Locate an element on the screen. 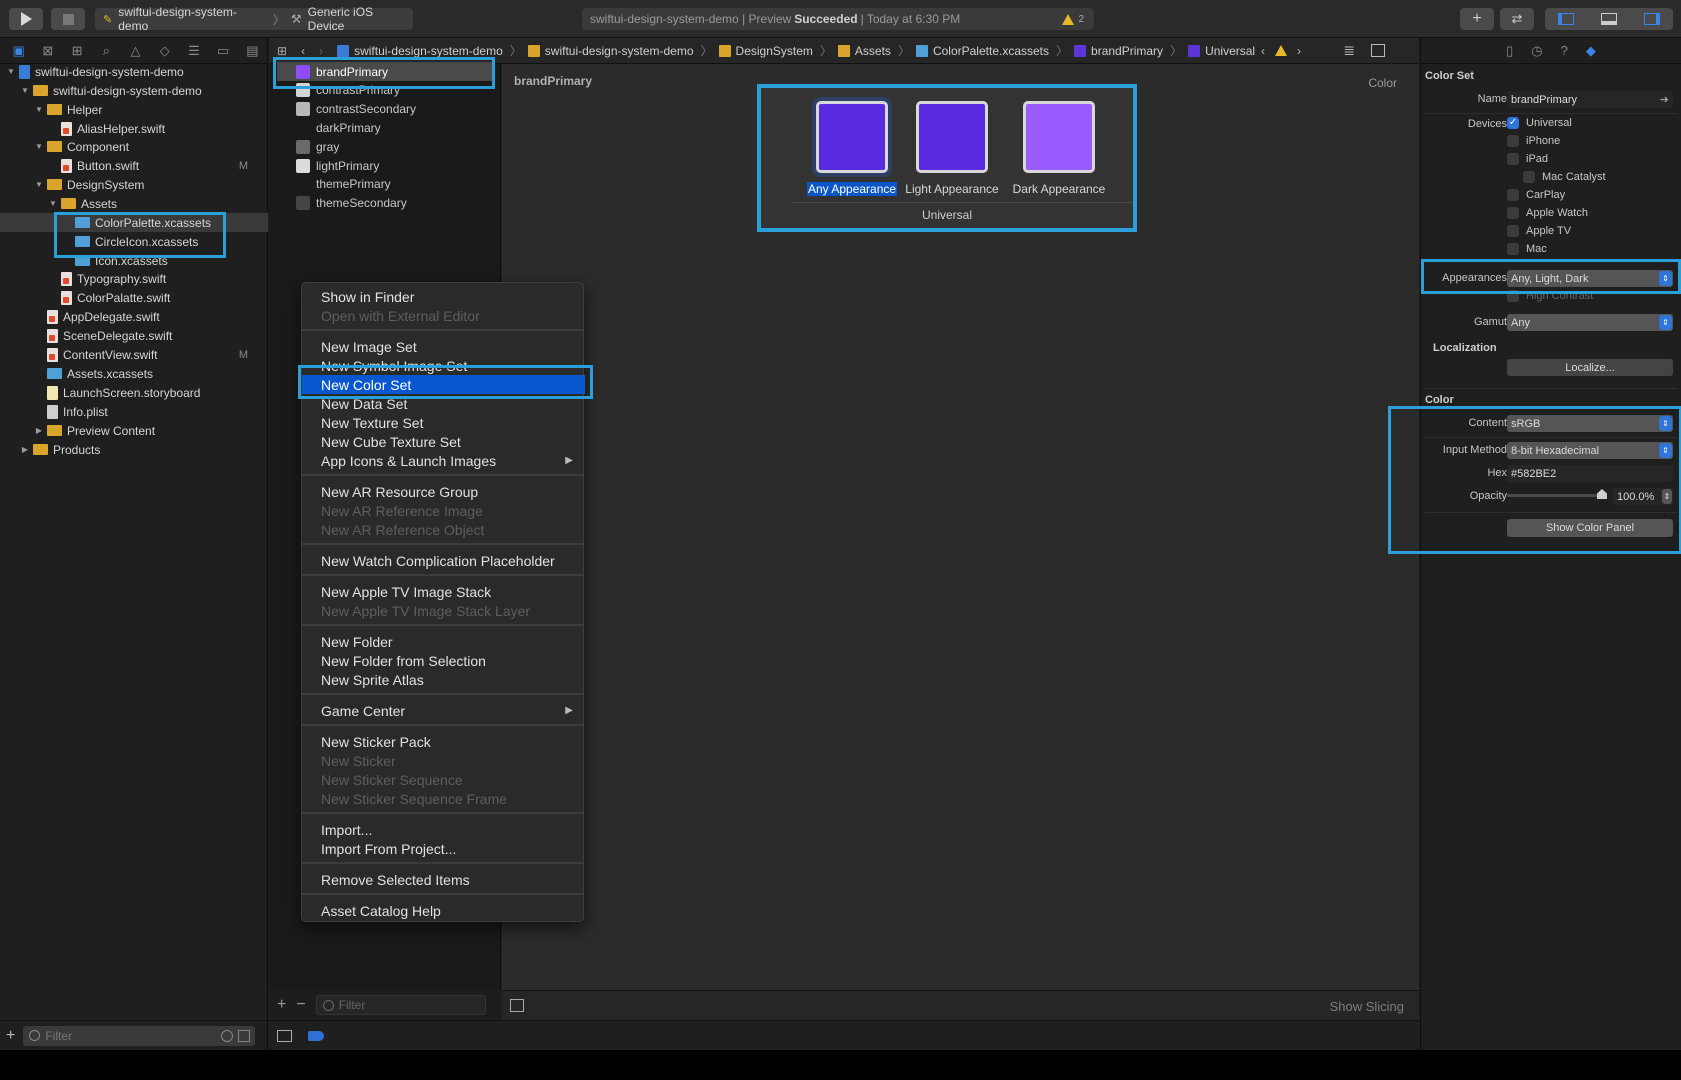 The width and height of the screenshot is (1681, 1080). navigator-filter-input: Filter is located at coordinates (139, 1035).